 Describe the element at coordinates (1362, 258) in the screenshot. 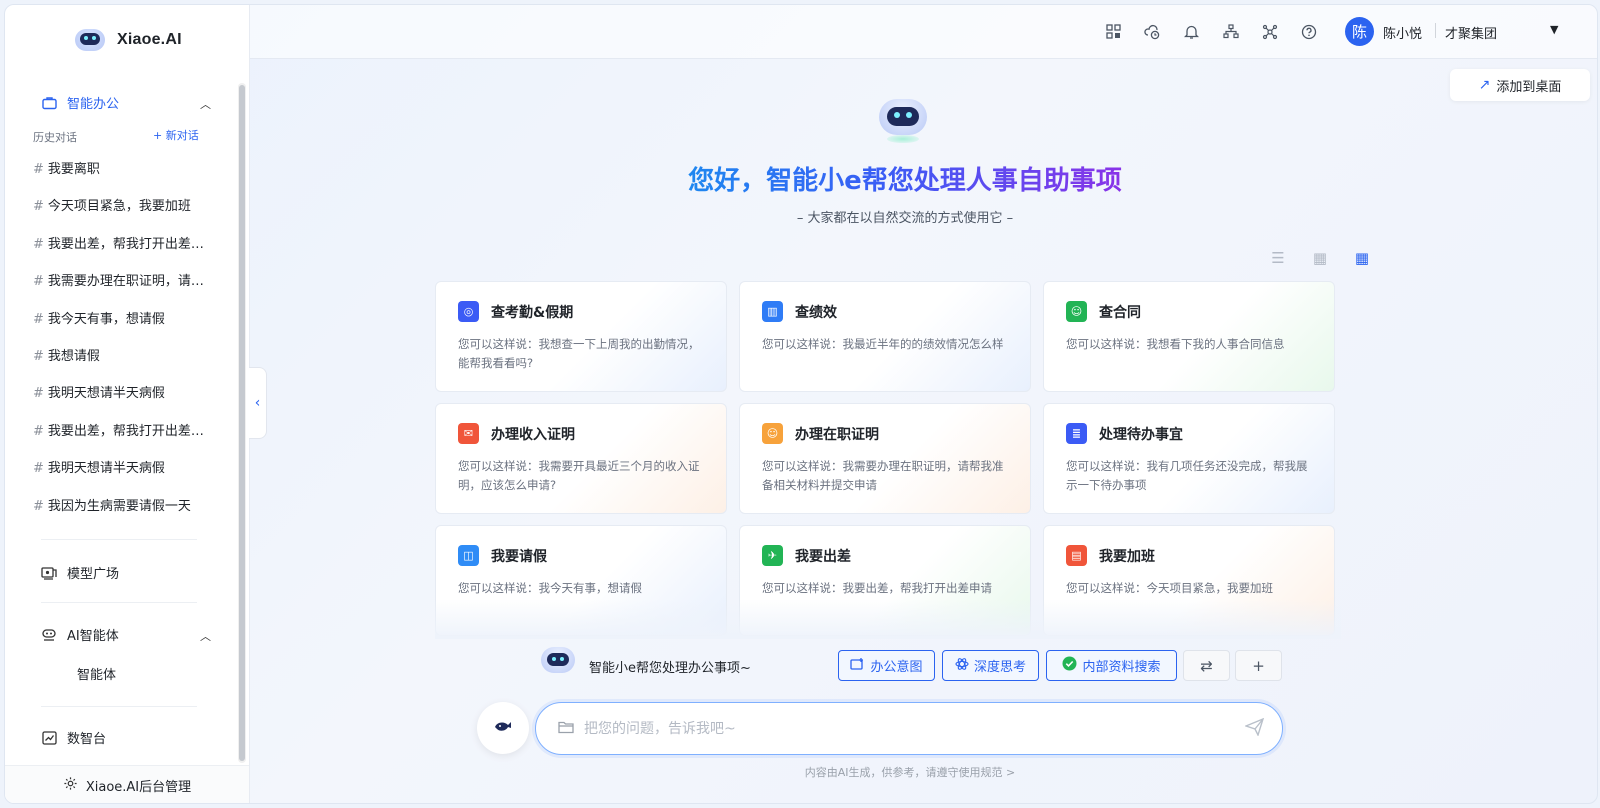

I see `grid-view-icon: ▦` at that location.